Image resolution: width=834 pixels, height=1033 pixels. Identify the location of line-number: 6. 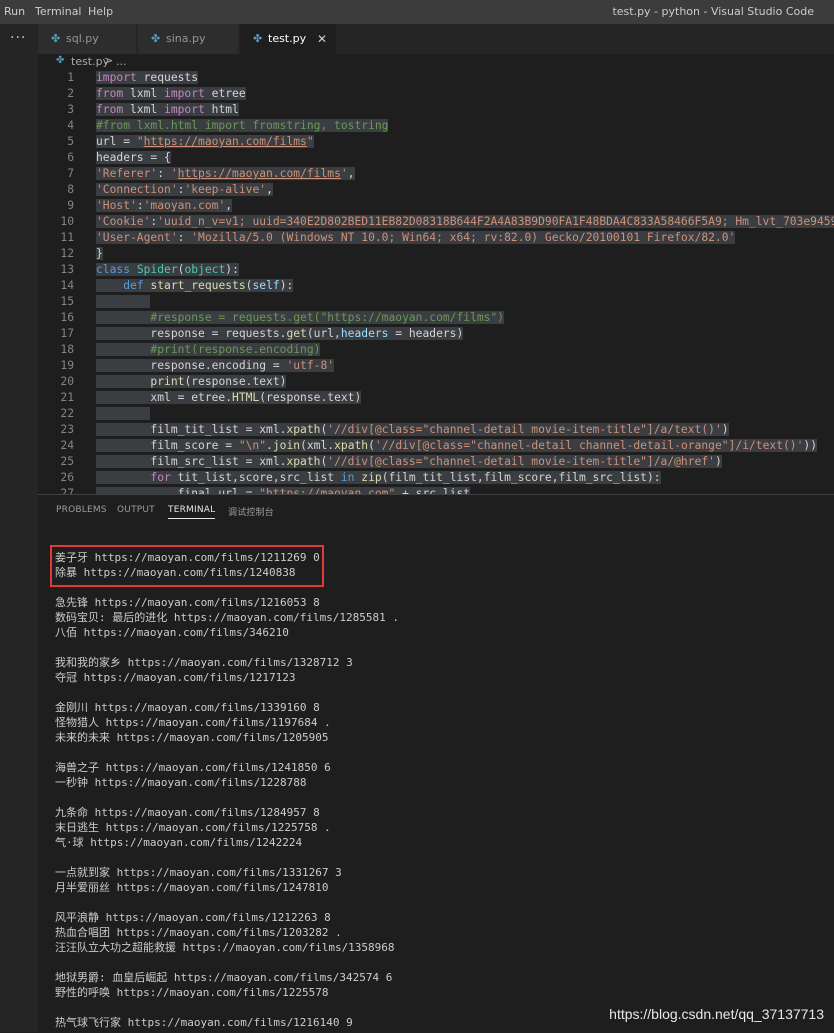
(70, 157).